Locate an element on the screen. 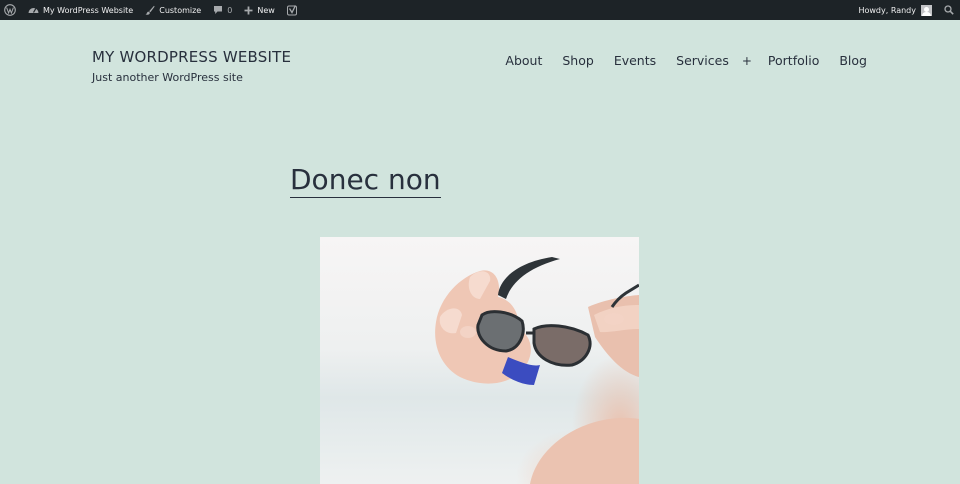 The height and width of the screenshot is (484, 960). new-label: New is located at coordinates (266, 10).